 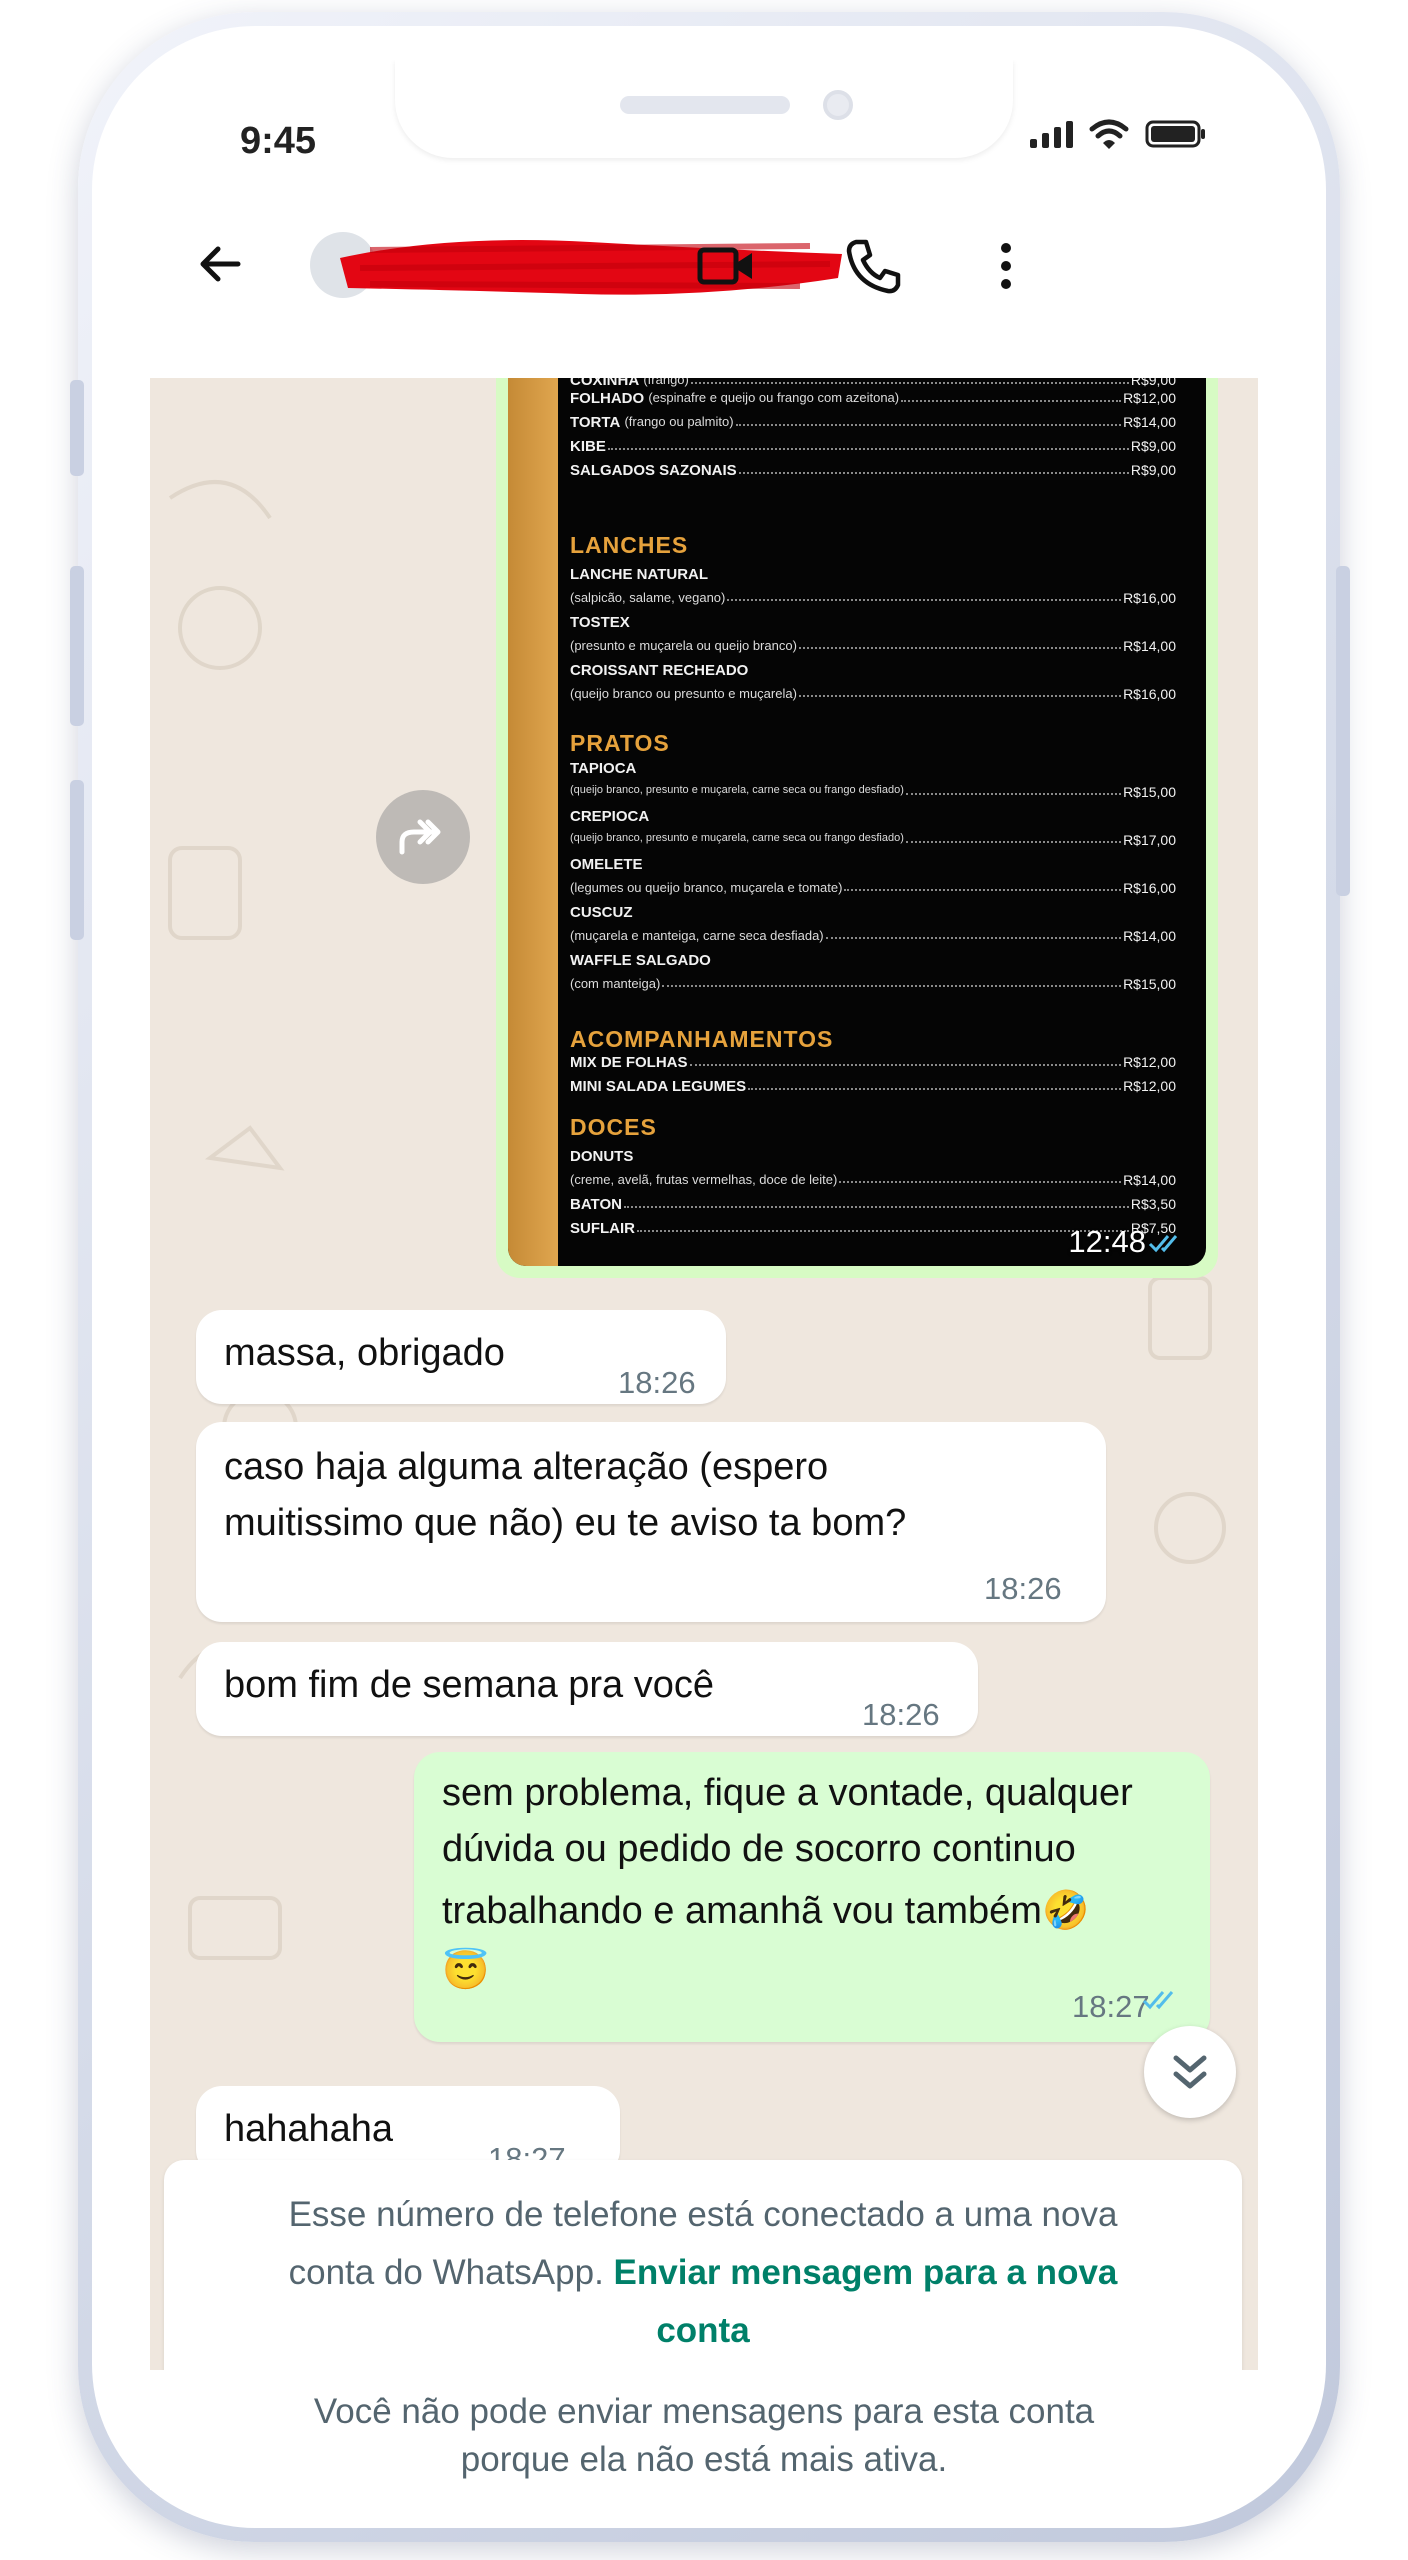 I want to click on message-text: hahahaha, so click(x=309, y=2129).